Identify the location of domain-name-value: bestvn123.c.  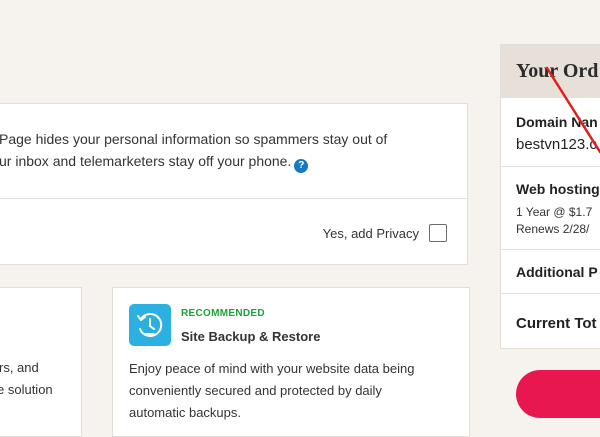
(556, 144).